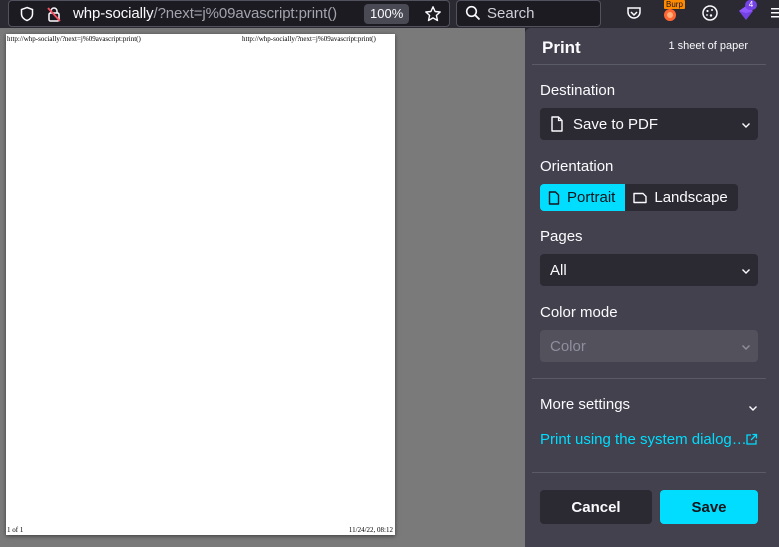 The width and height of the screenshot is (779, 547). I want to click on orientation-toggle: Portrait Landscape, so click(639, 197).